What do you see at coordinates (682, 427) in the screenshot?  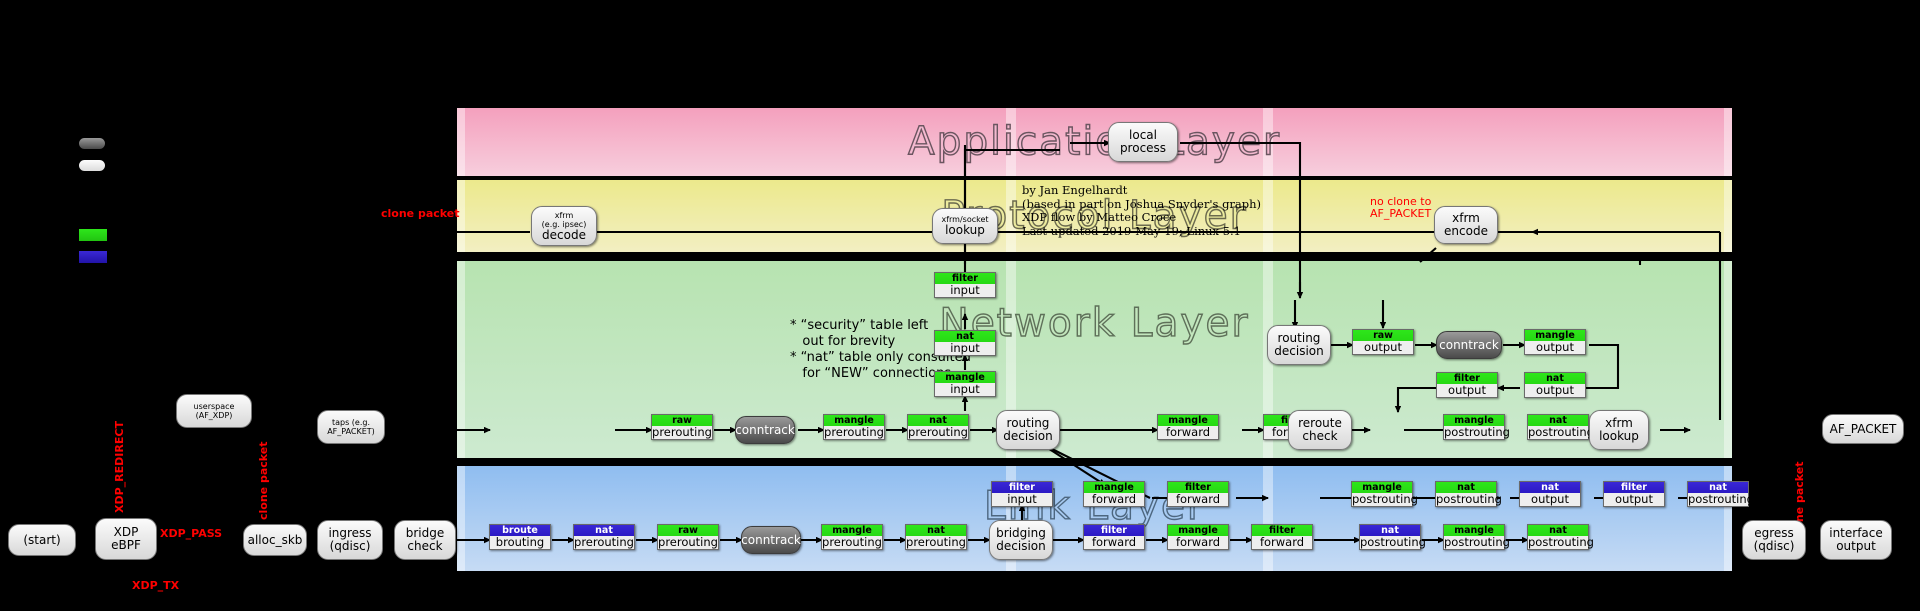 I see `chain-raw-prerouting-net: raw prerouting` at bounding box center [682, 427].